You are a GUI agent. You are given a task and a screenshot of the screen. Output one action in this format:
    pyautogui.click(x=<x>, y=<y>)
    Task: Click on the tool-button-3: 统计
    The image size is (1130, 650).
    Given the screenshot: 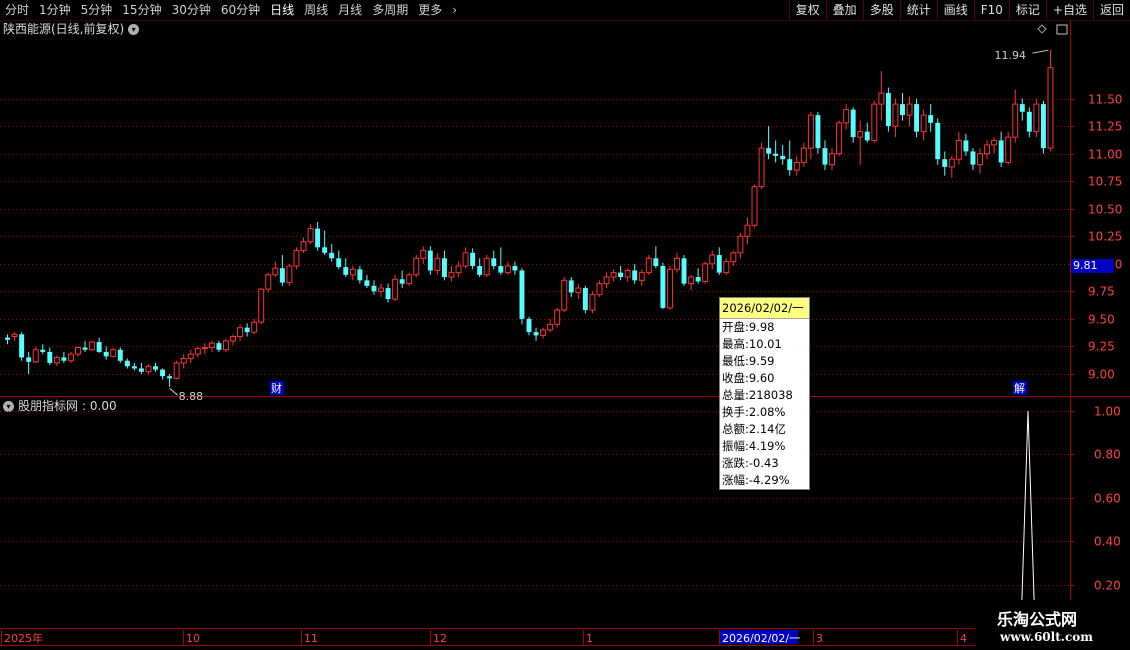 What is the action you would take?
    pyautogui.click(x=918, y=10)
    